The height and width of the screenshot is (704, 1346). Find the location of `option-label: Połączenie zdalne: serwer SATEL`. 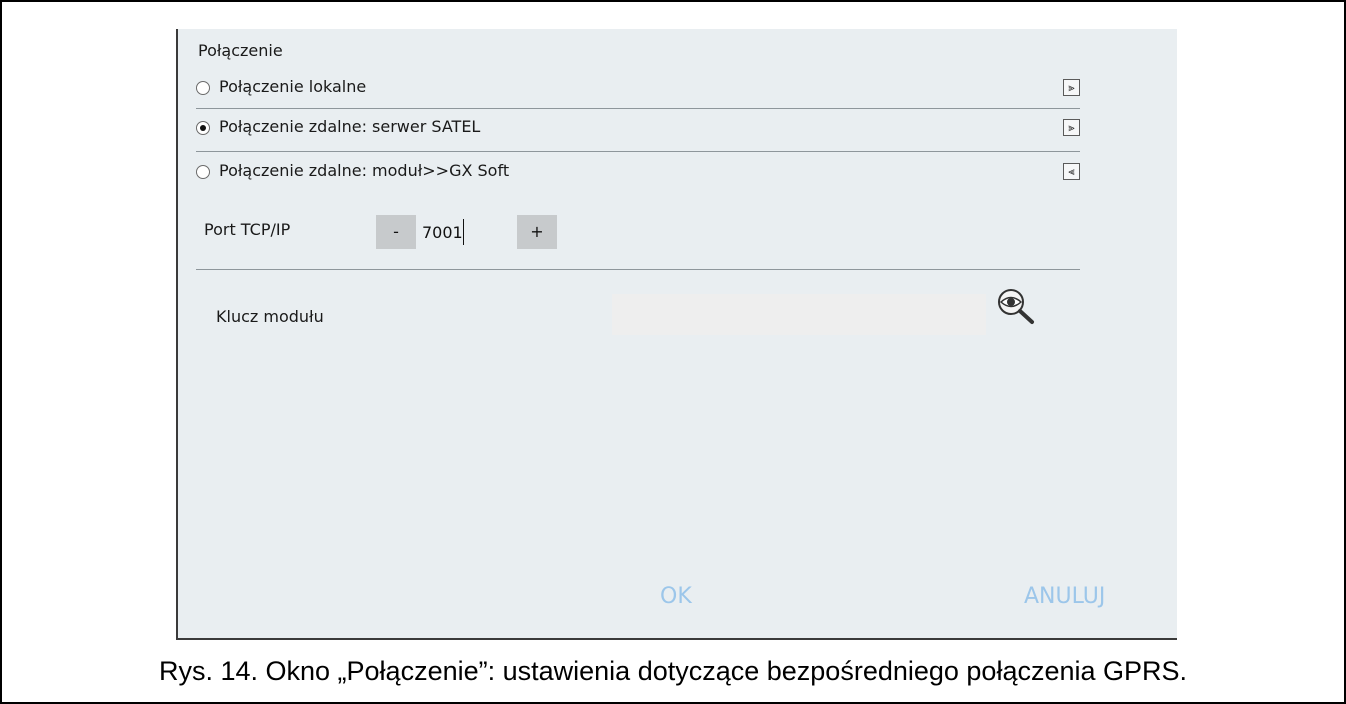

option-label: Połączenie zdalne: serwer SATEL is located at coordinates (350, 126).